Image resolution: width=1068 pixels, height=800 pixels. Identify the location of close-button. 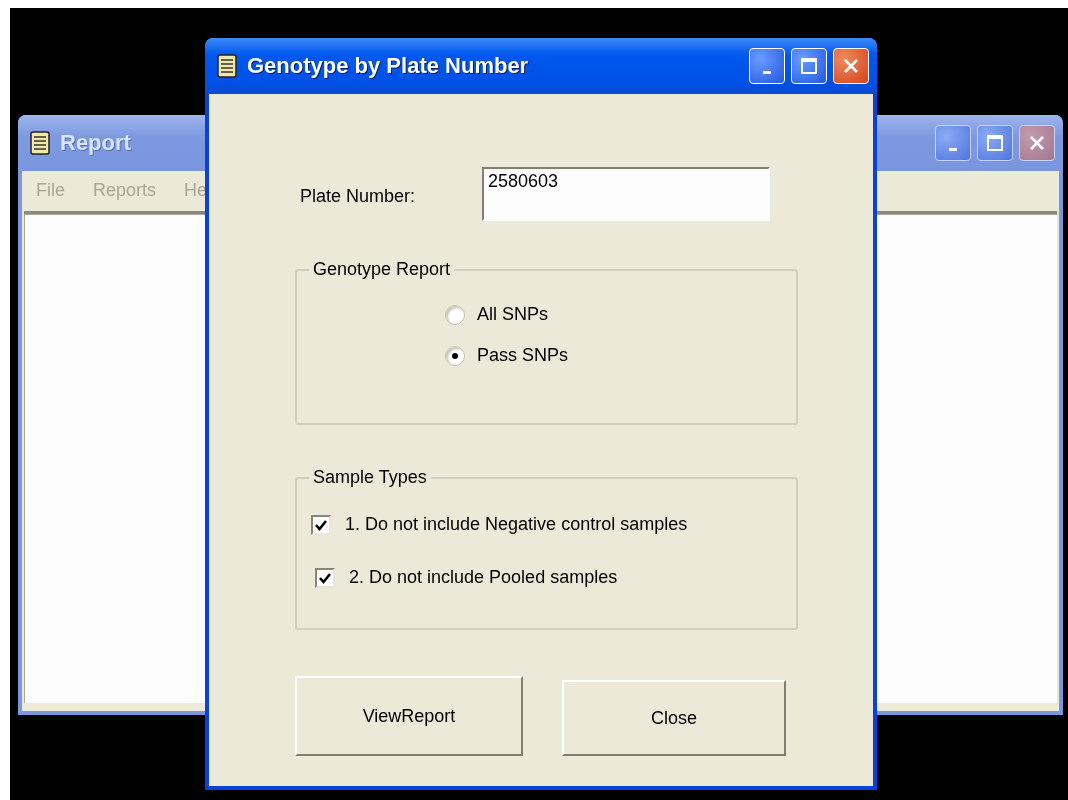
(1037, 143).